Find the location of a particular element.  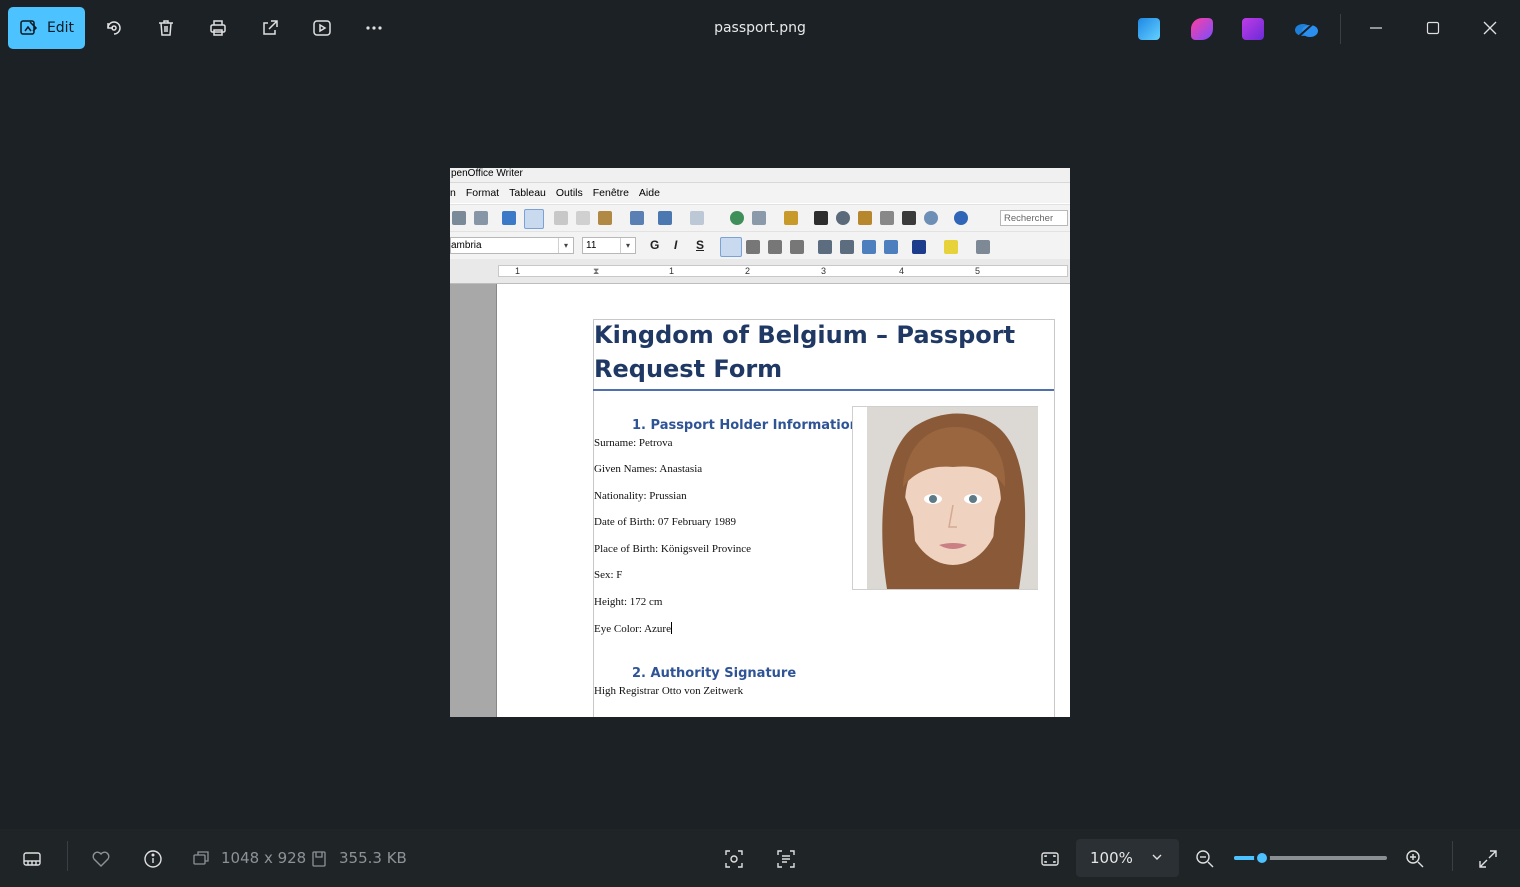

datasource-icon is located at coordinates (887, 218).